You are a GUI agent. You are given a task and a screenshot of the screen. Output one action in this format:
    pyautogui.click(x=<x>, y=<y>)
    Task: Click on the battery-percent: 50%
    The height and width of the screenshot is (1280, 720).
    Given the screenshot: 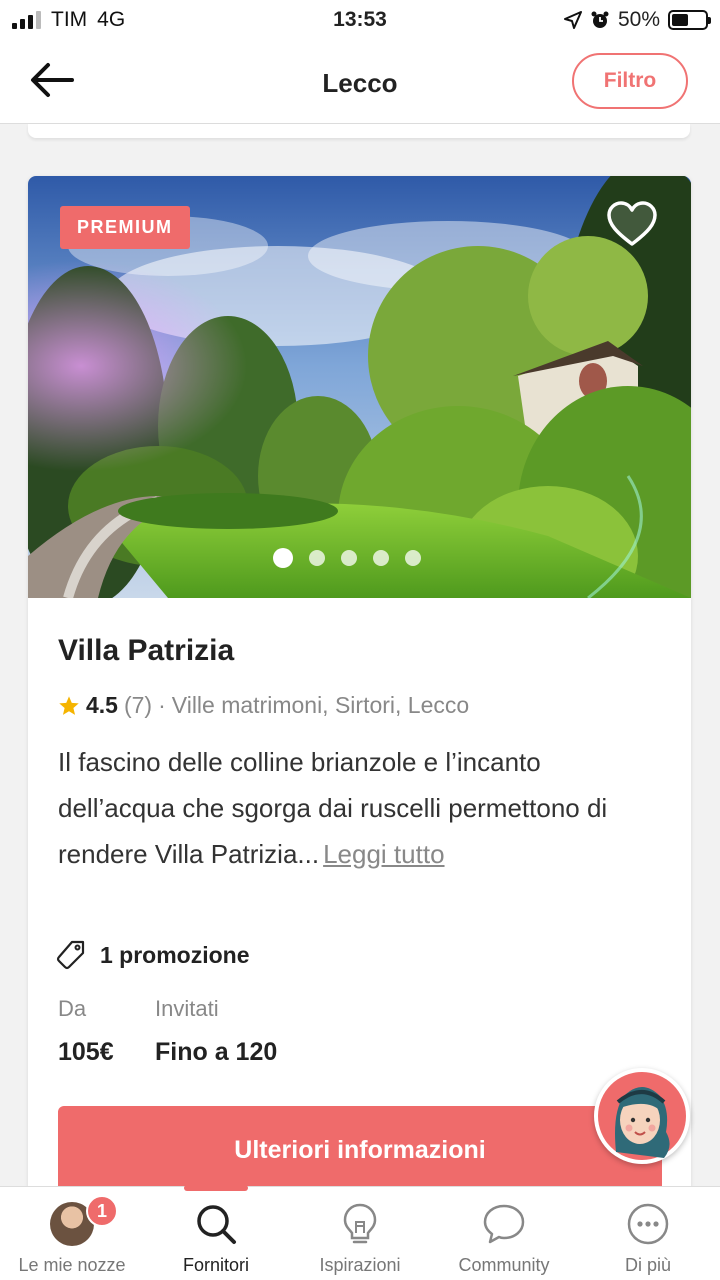 What is the action you would take?
    pyautogui.click(x=638, y=19)
    